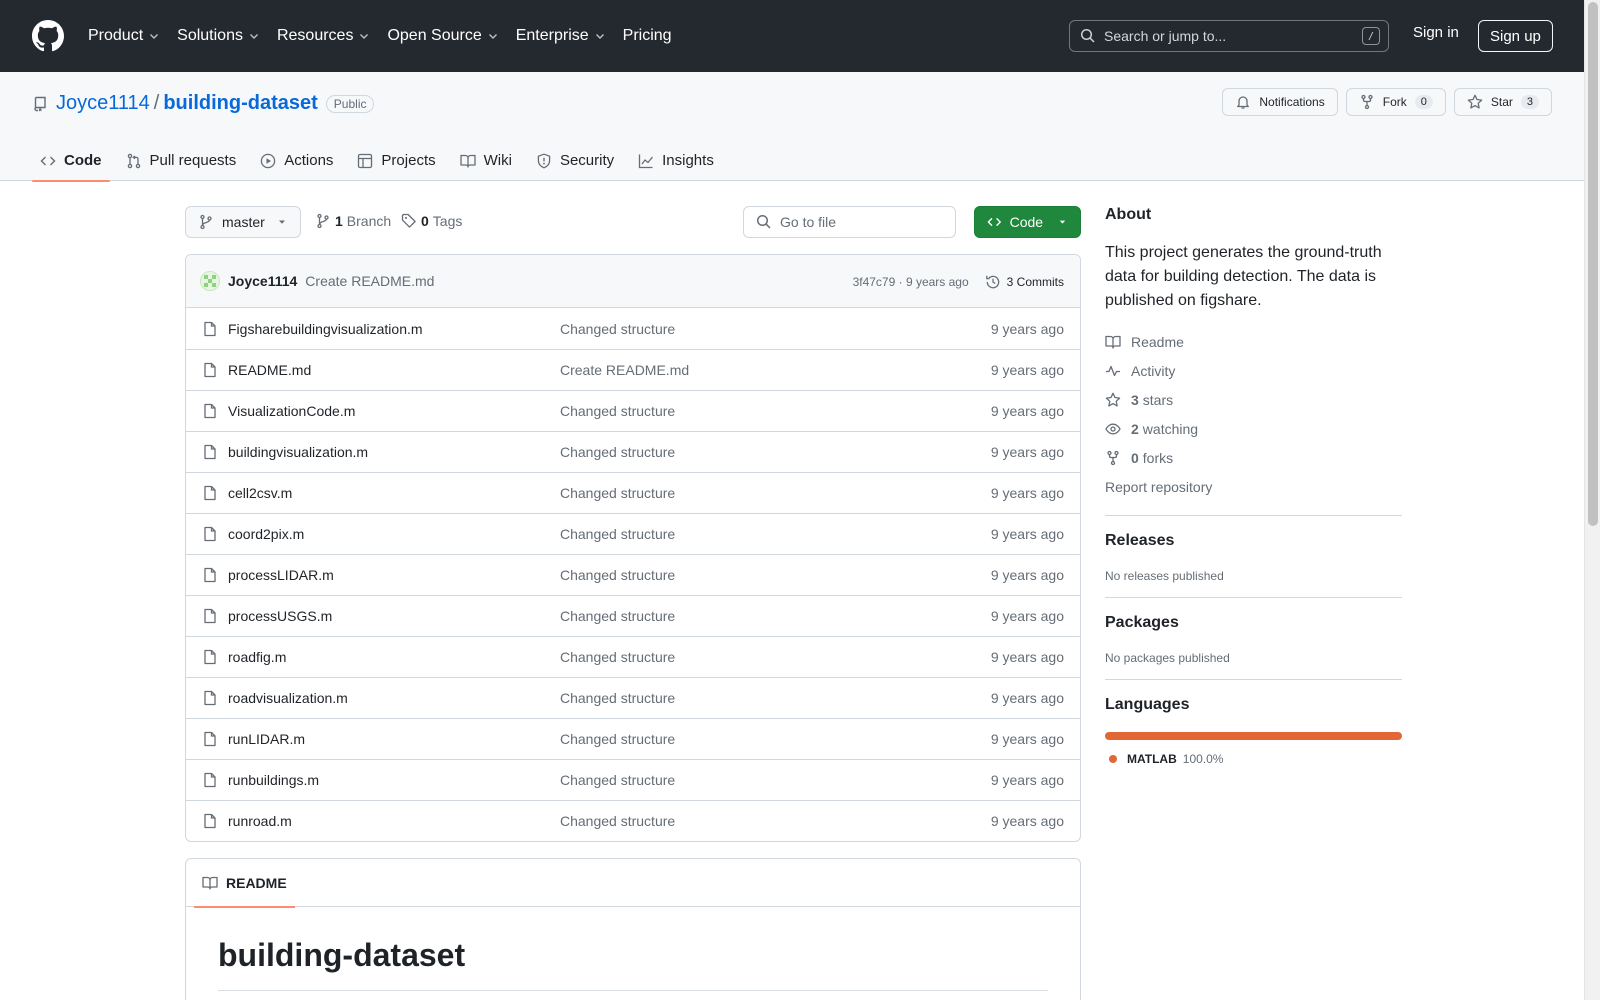  Describe the element at coordinates (288, 698) in the screenshot. I see `file-name: roadvisualization.m` at that location.